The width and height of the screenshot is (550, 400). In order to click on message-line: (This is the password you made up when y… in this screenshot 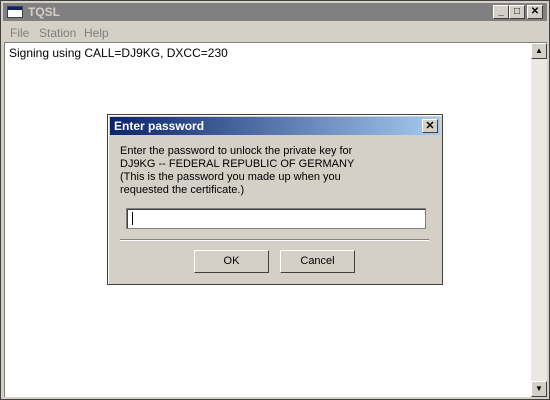, I will do `click(230, 177)`.